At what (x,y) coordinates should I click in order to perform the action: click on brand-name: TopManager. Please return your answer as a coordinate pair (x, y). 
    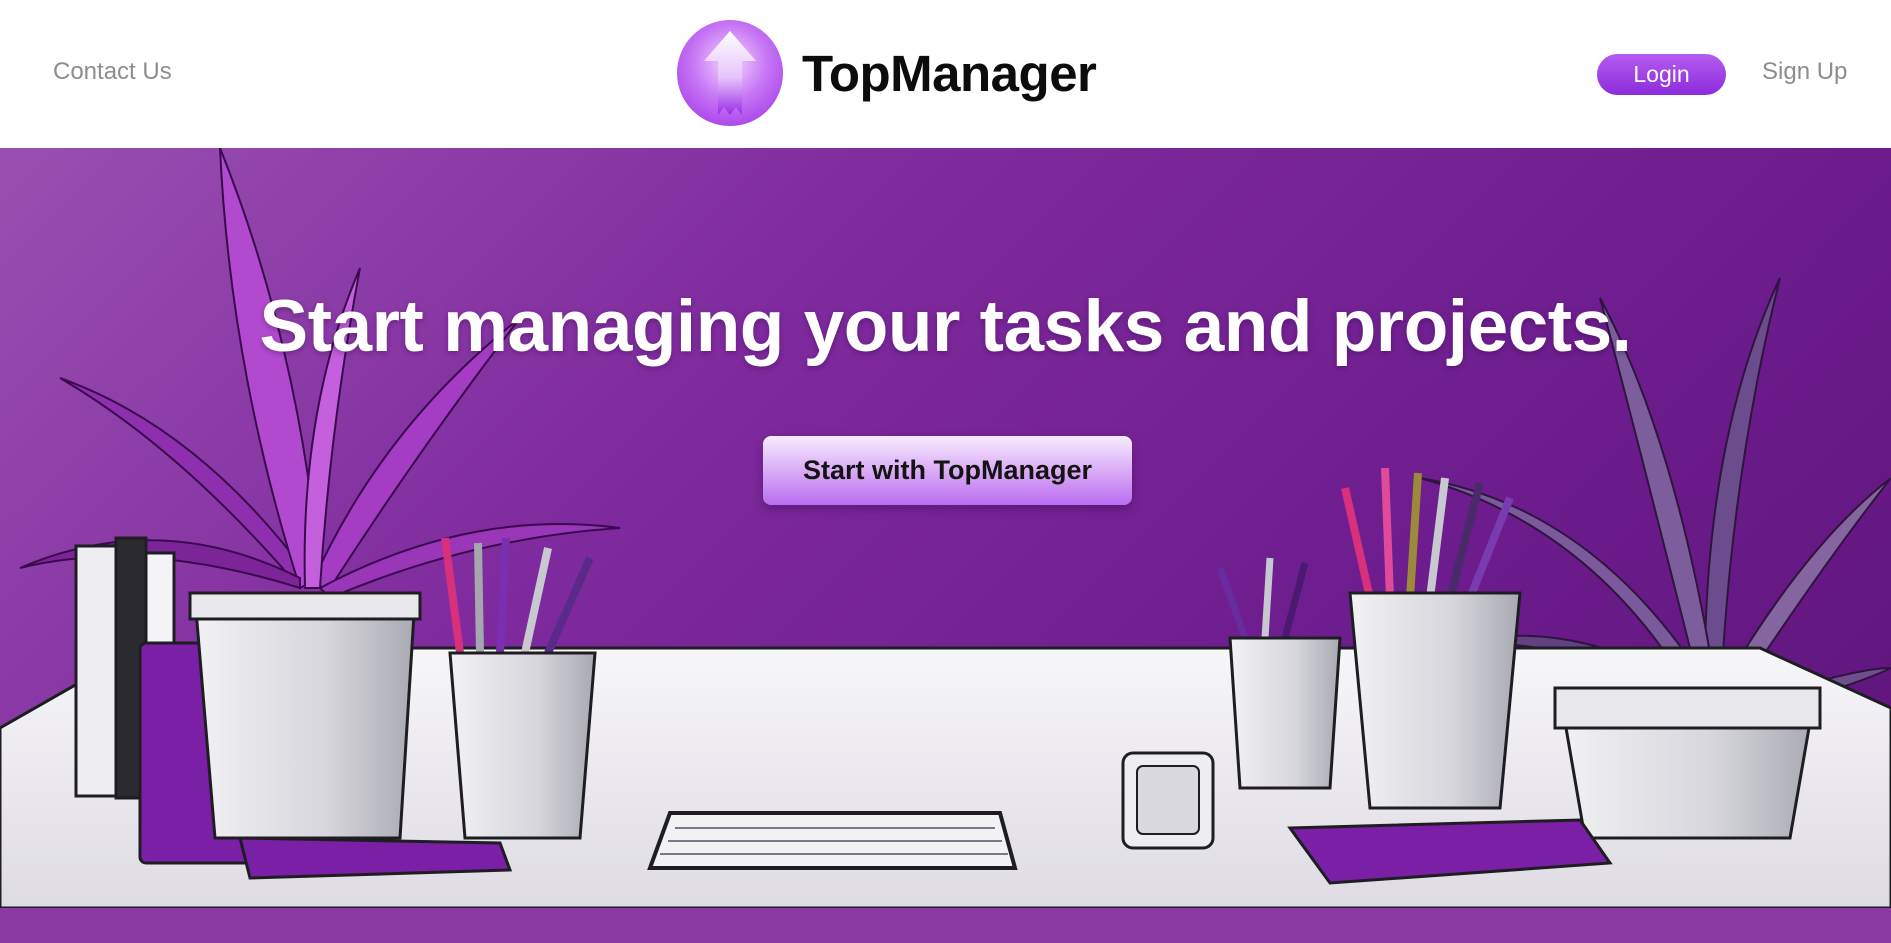
    Looking at the image, I should click on (949, 73).